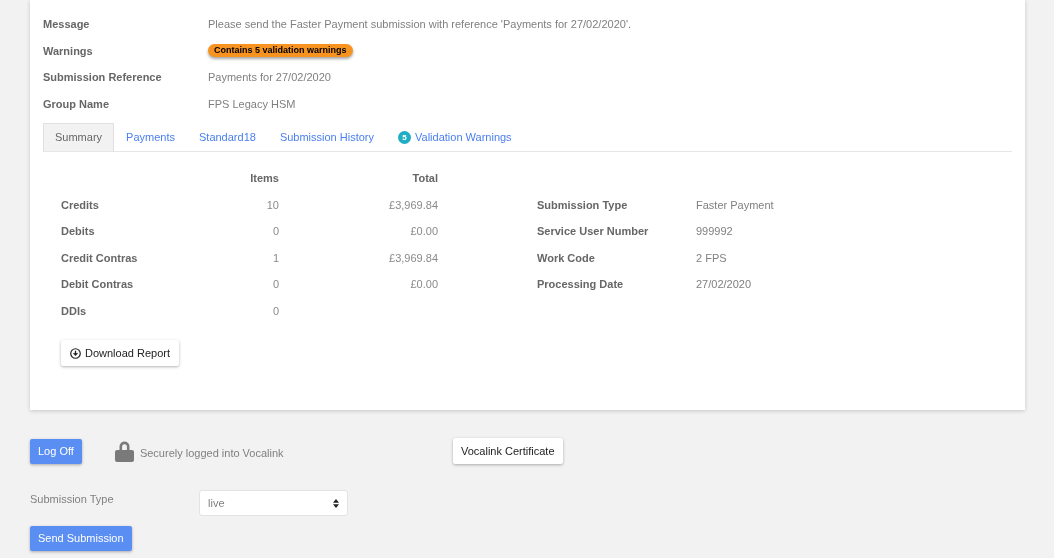 Image resolution: width=1054 pixels, height=558 pixels. What do you see at coordinates (711, 258) in the screenshot?
I see `info-value: 2 FPS` at bounding box center [711, 258].